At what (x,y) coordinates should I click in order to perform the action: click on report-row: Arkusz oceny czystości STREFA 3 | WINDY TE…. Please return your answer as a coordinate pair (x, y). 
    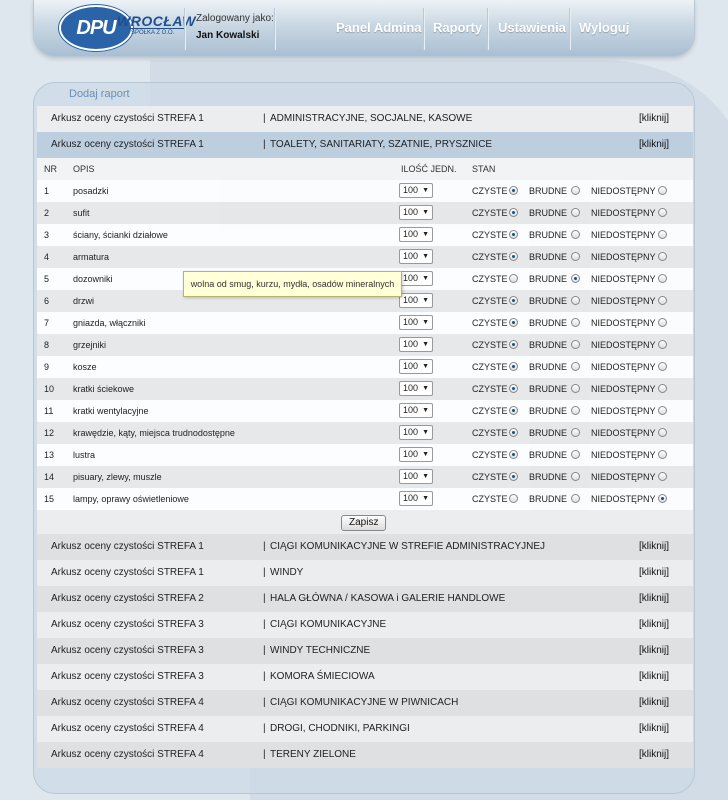
    Looking at the image, I should click on (365, 651).